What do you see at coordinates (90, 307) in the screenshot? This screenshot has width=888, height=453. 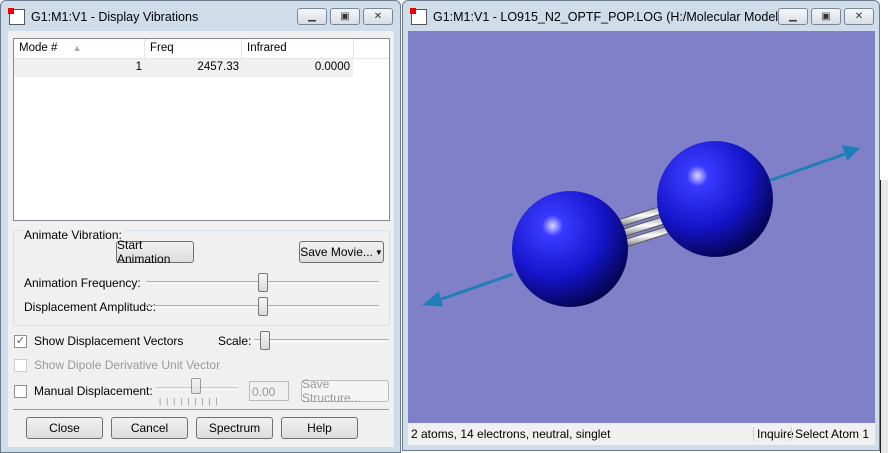 I see `displacement-amplitude-label: Displacement Amplitude:` at bounding box center [90, 307].